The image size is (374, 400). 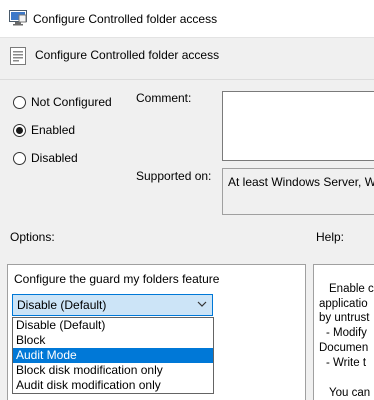 What do you see at coordinates (174, 176) in the screenshot?
I see `supported-on-label: Supported on:` at bounding box center [174, 176].